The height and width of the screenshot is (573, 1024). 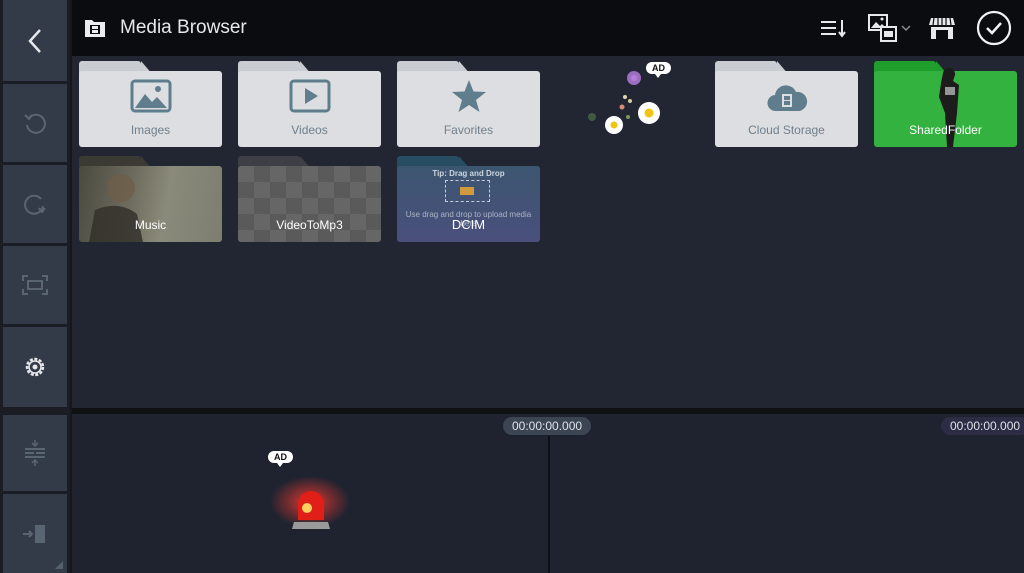 What do you see at coordinates (945, 104) in the screenshot?
I see `folder-shared: SharedFolder` at bounding box center [945, 104].